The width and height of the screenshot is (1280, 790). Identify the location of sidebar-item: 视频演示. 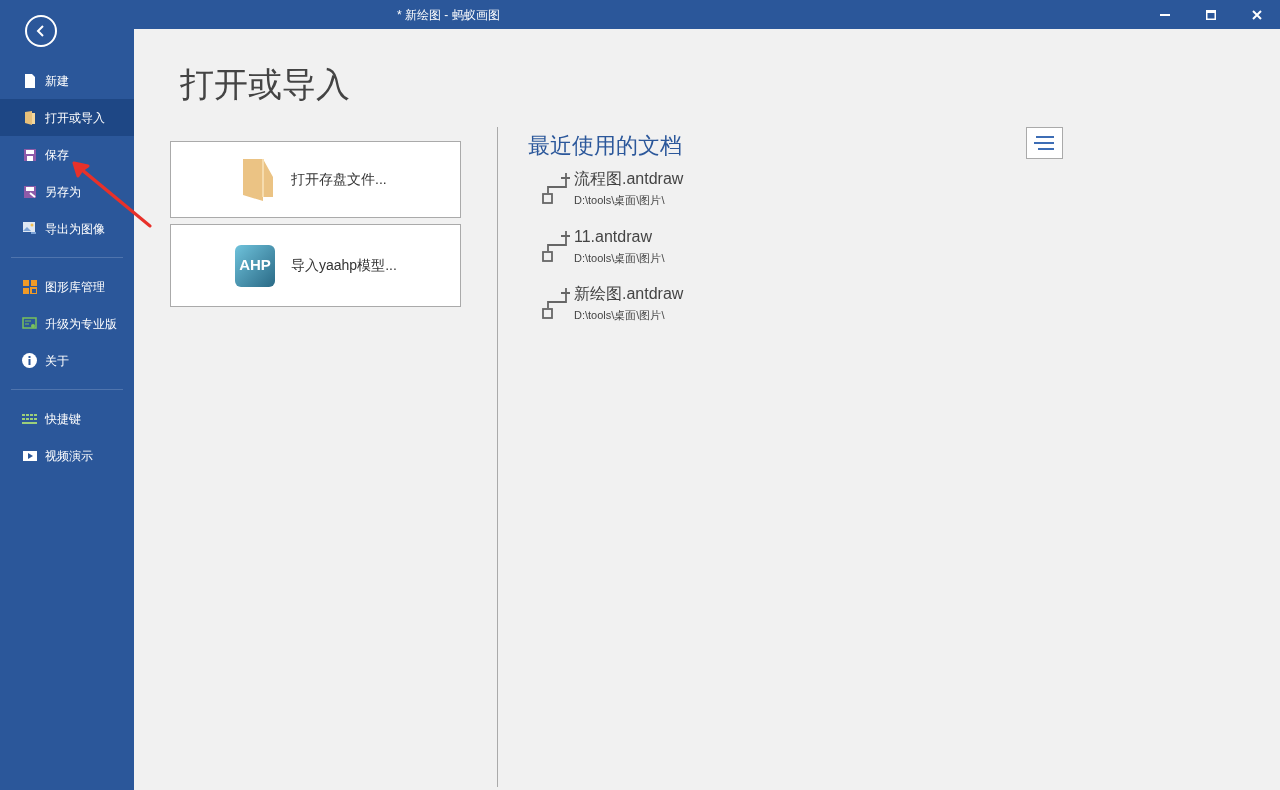
(67, 455).